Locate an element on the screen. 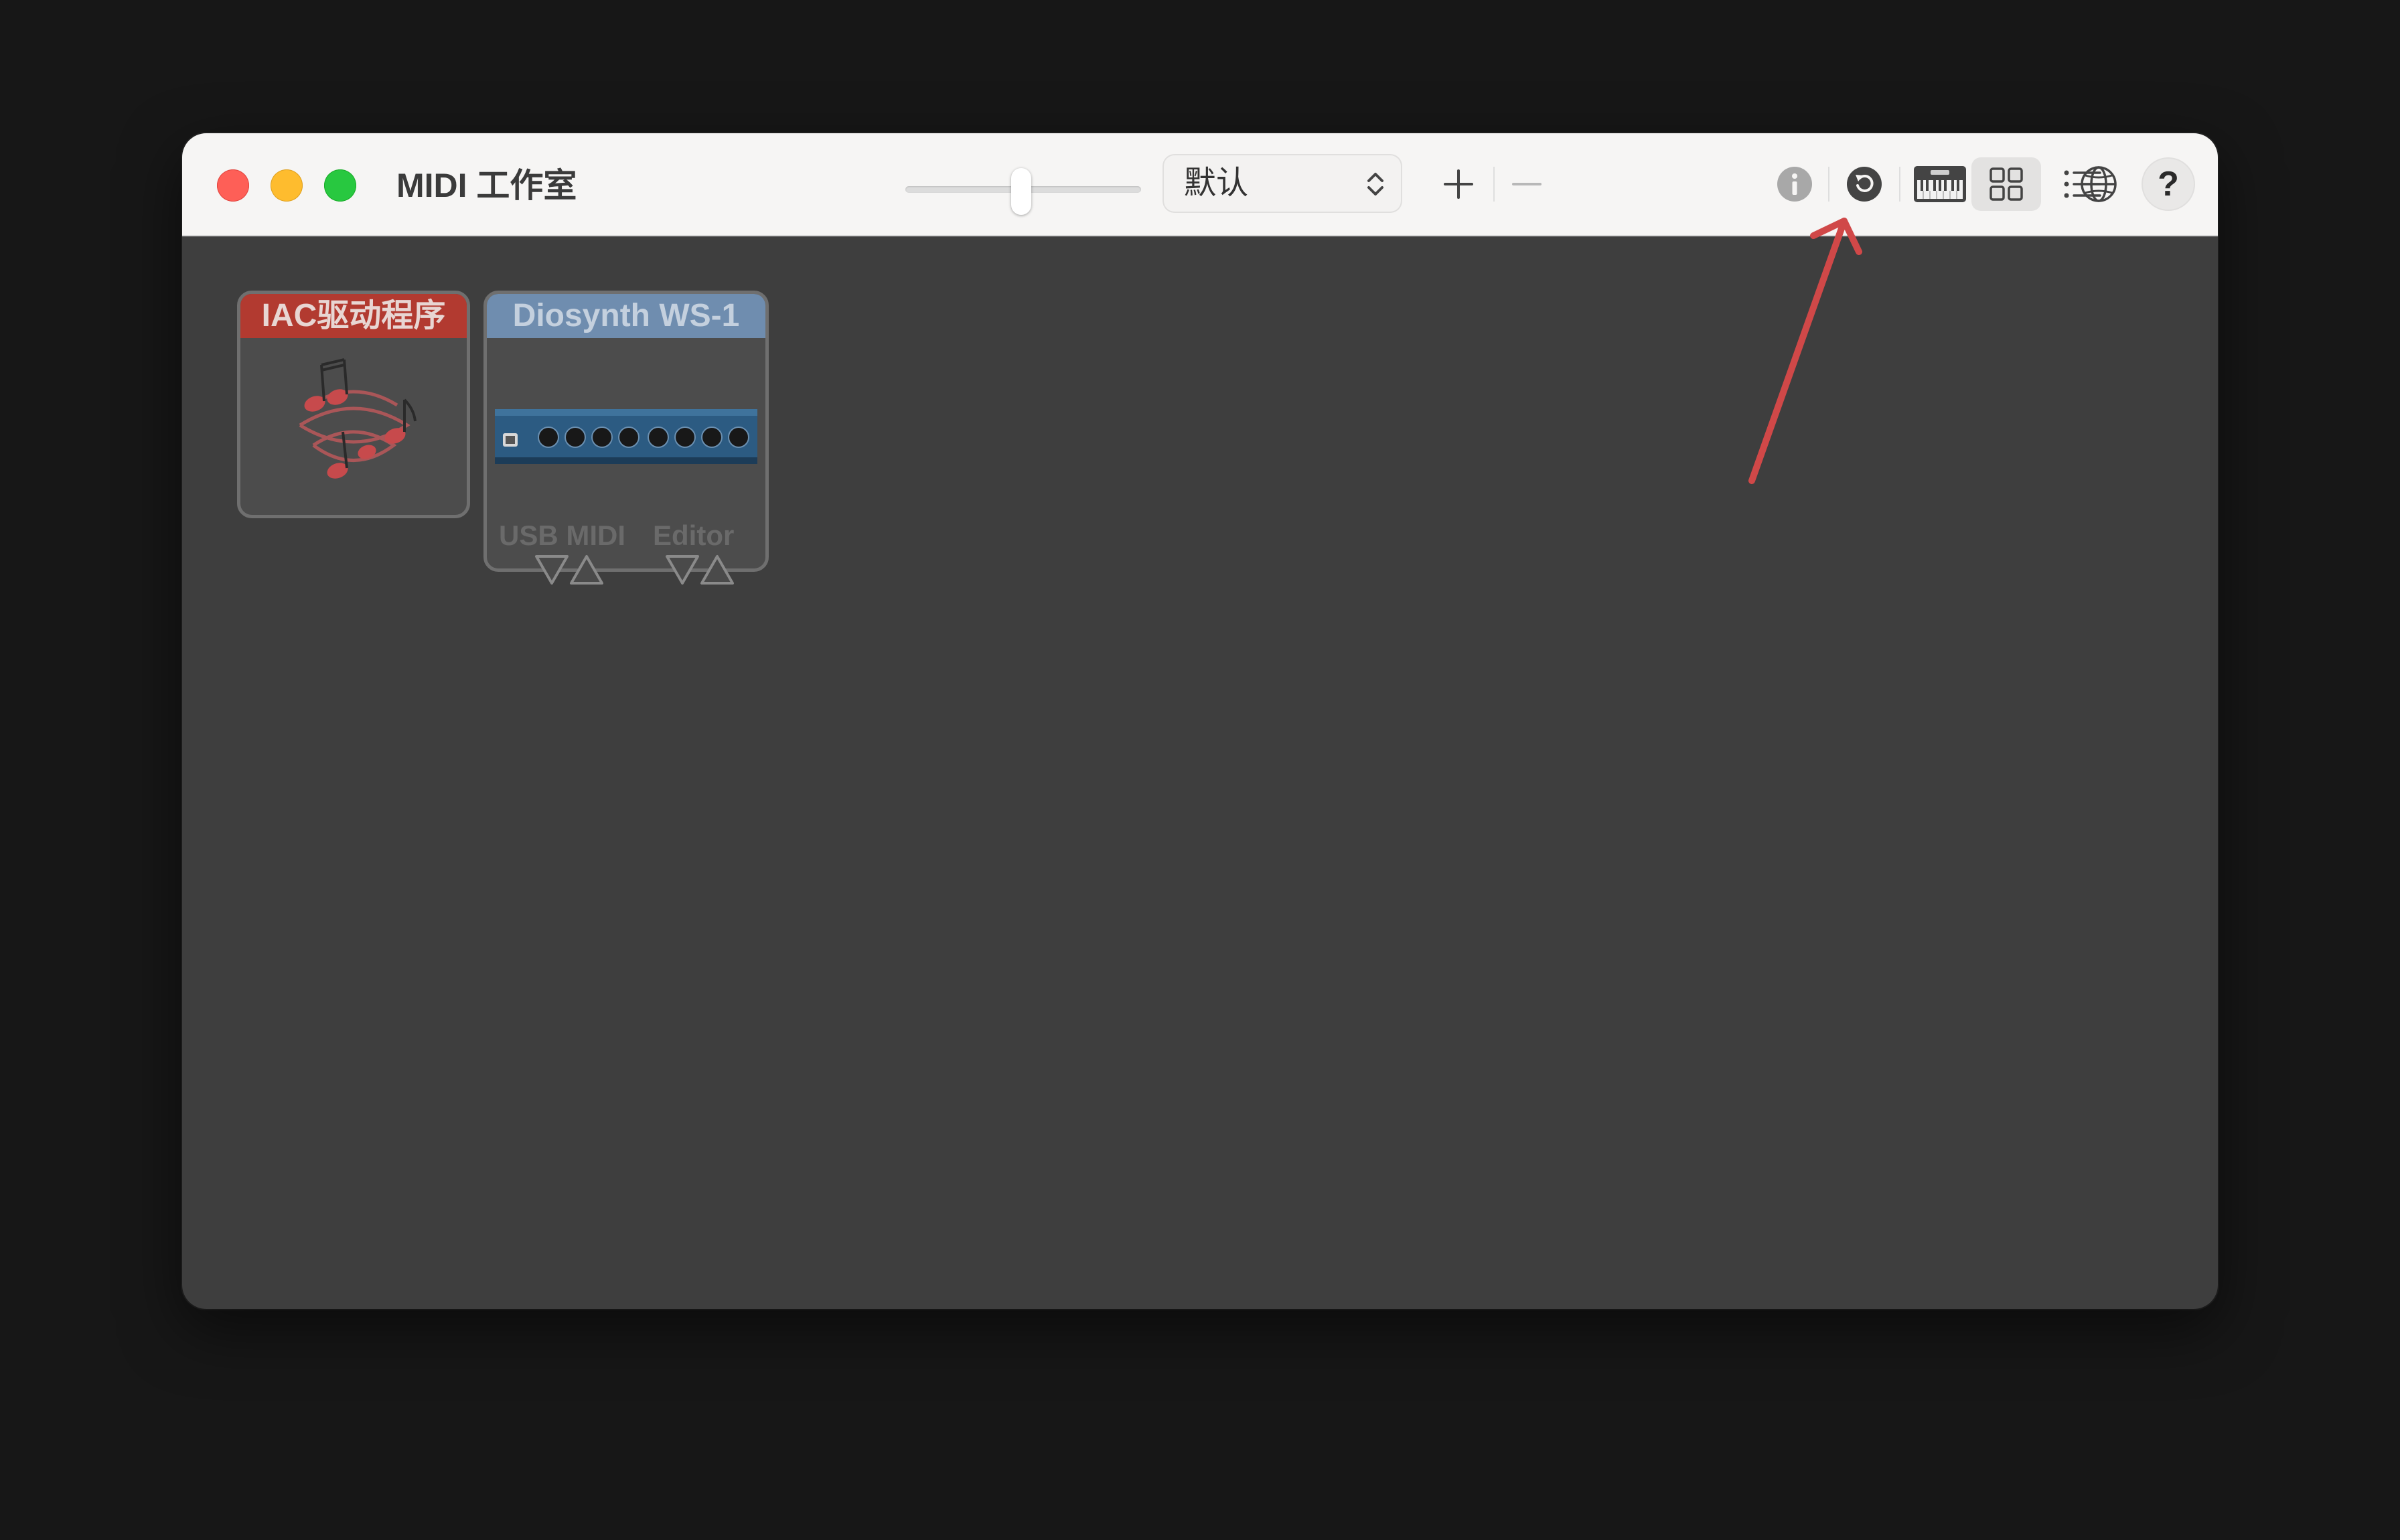 This screenshot has height=1540, width=2400. port-label-usb-midi: USB MIDI is located at coordinates (562, 535).